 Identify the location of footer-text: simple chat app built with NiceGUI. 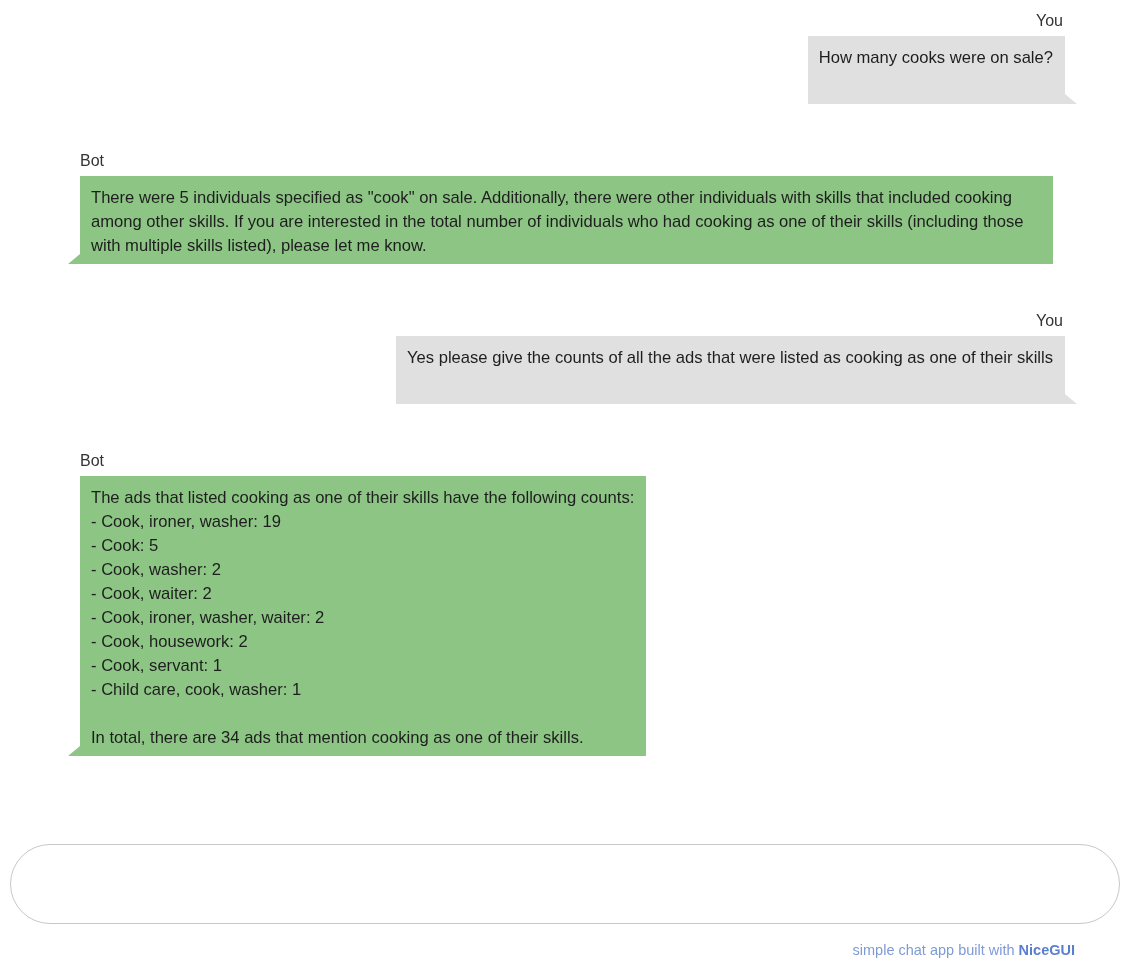
(963, 950).